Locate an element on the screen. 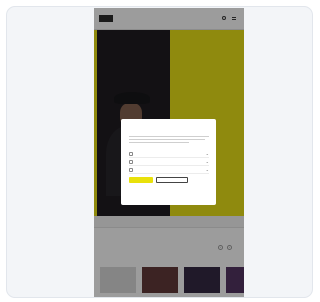 The width and height of the screenshot is (320, 302). accept-all-button is located at coordinates (141, 180).